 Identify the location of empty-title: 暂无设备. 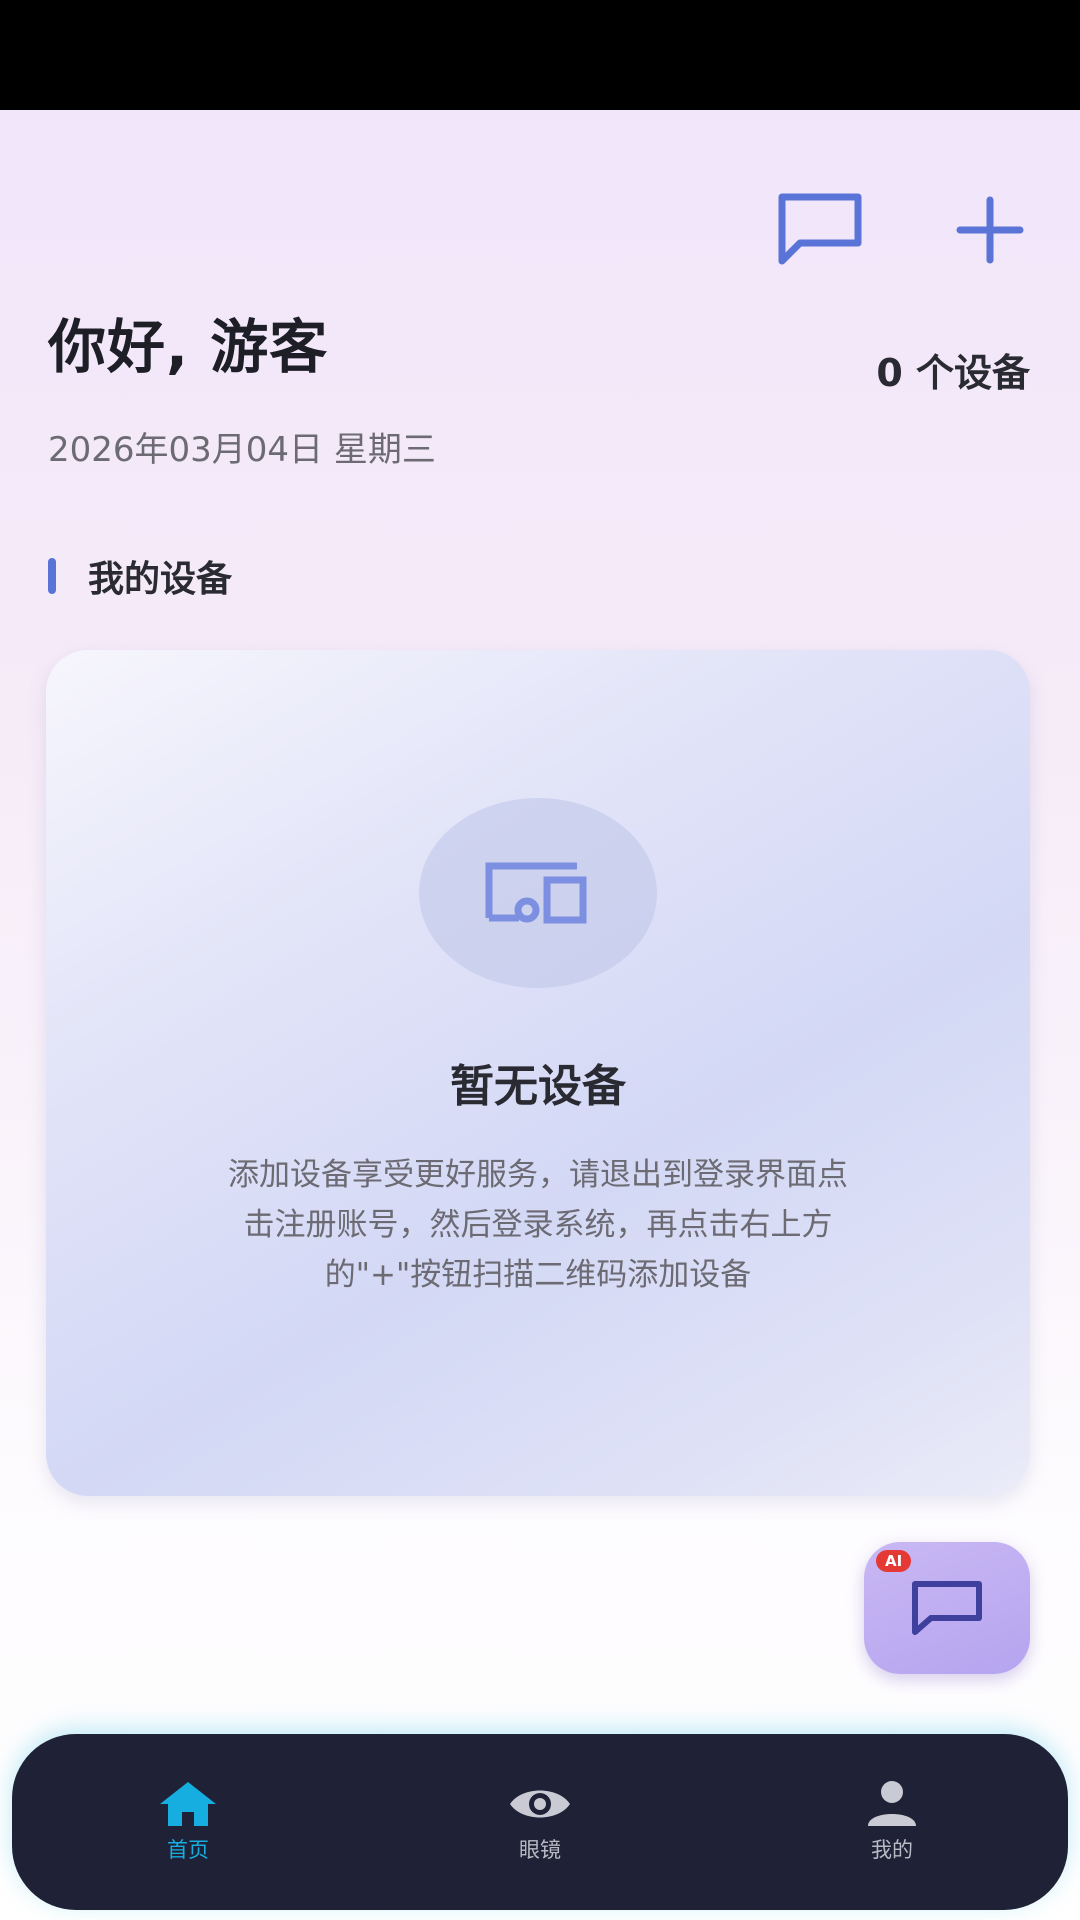
(538, 1086).